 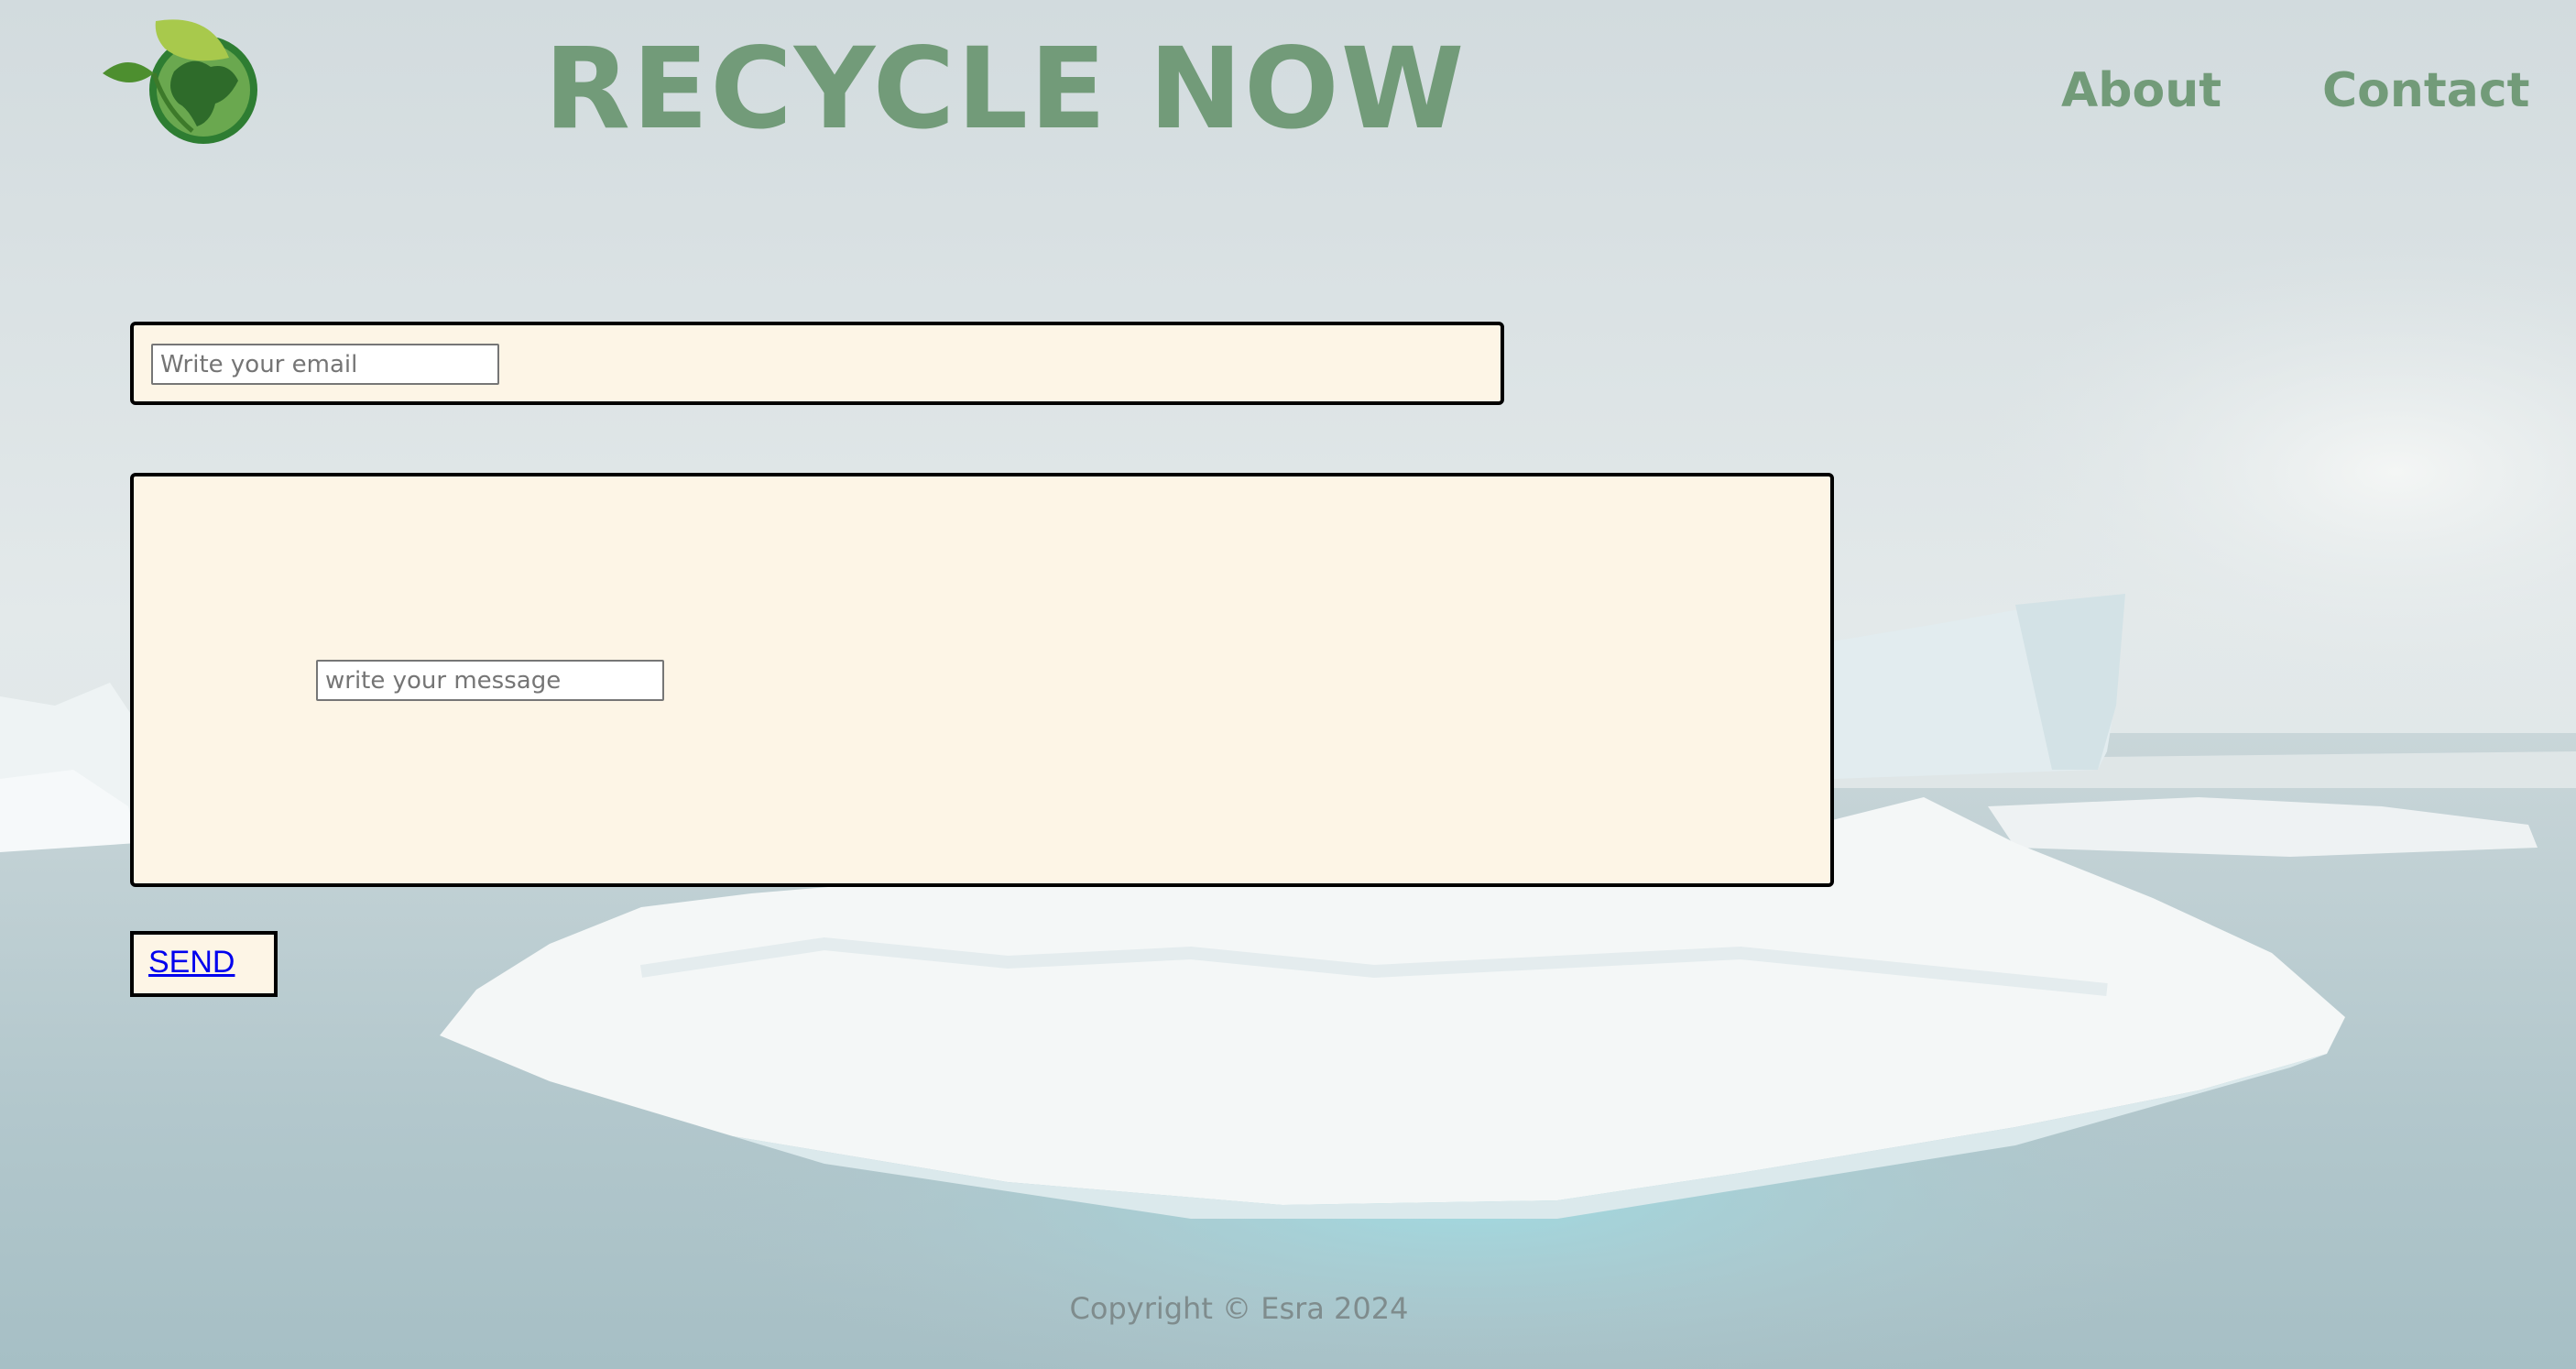 What do you see at coordinates (180, 81) in the screenshot?
I see `globe-leaf-icon` at bounding box center [180, 81].